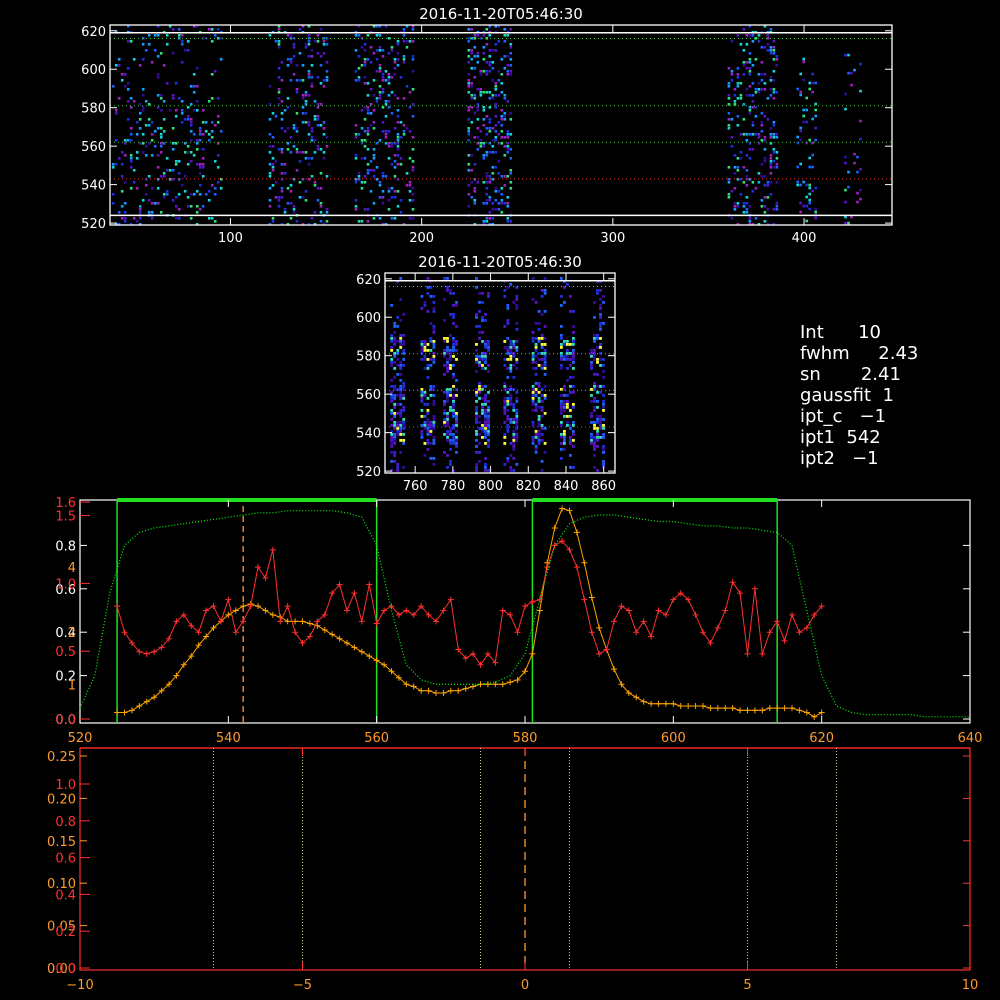  What do you see at coordinates (525, 985) in the screenshot?
I see `panel4-xtick-label: 0` at bounding box center [525, 985].